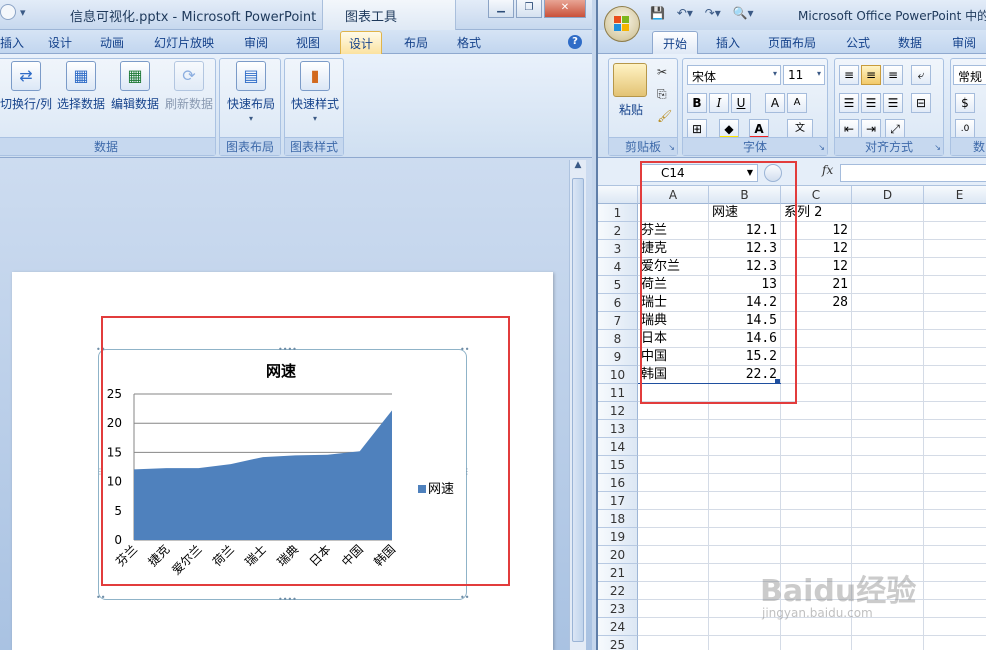  I want to click on column-header-e: E, so click(955, 195).